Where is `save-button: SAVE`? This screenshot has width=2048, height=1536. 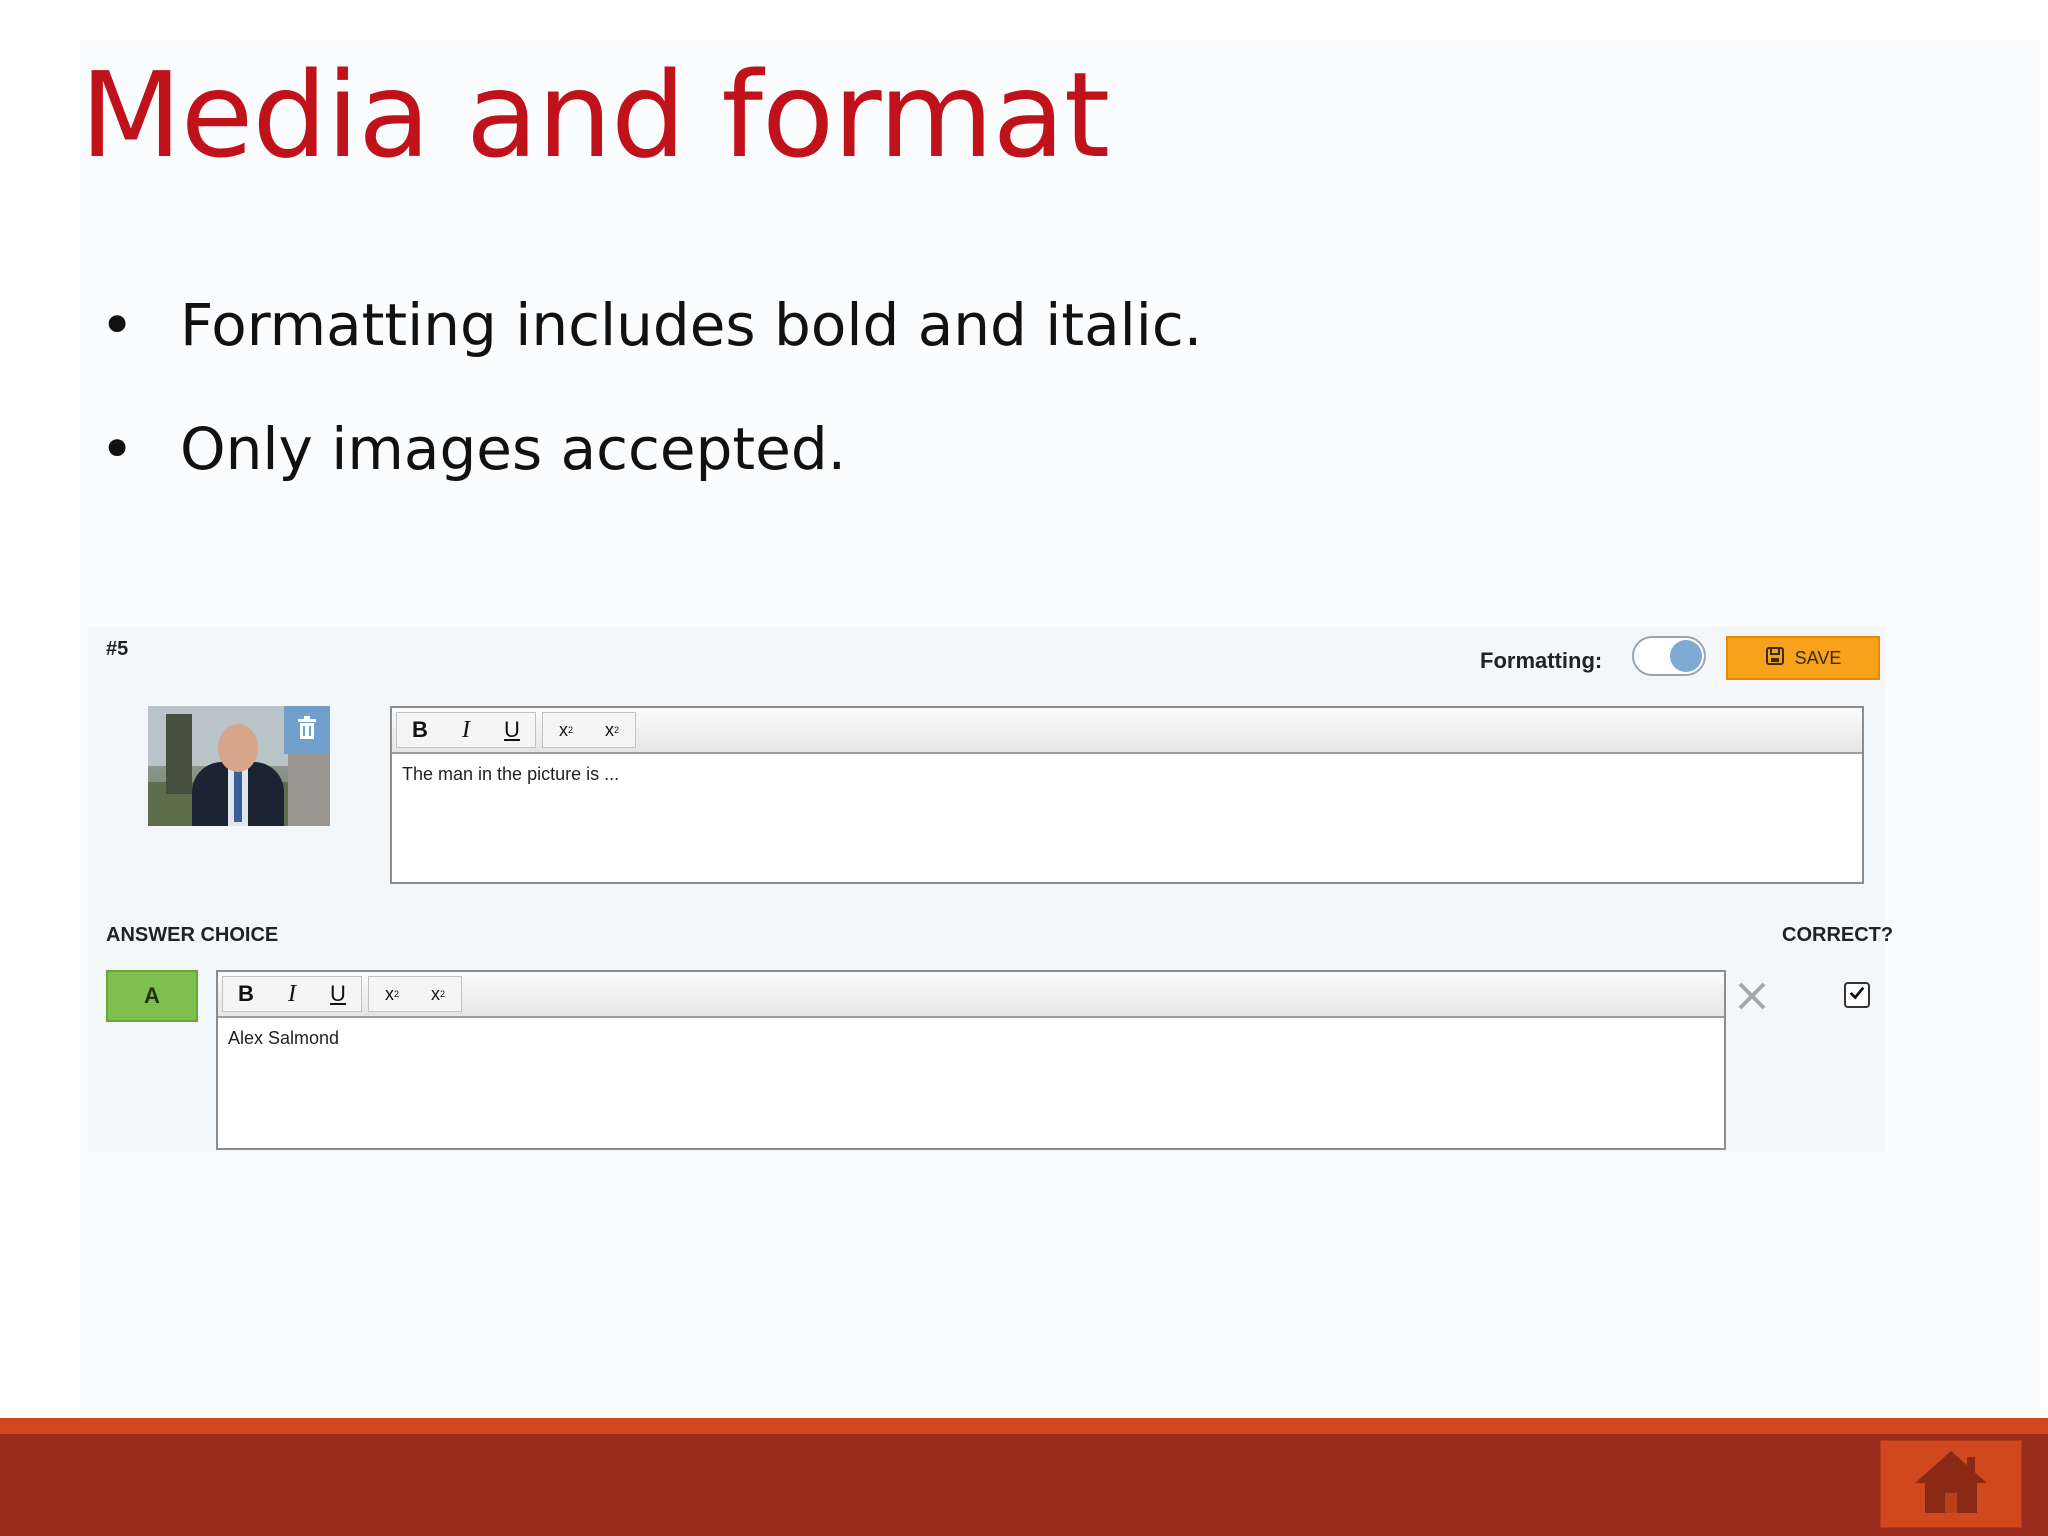 save-button: SAVE is located at coordinates (1803, 658).